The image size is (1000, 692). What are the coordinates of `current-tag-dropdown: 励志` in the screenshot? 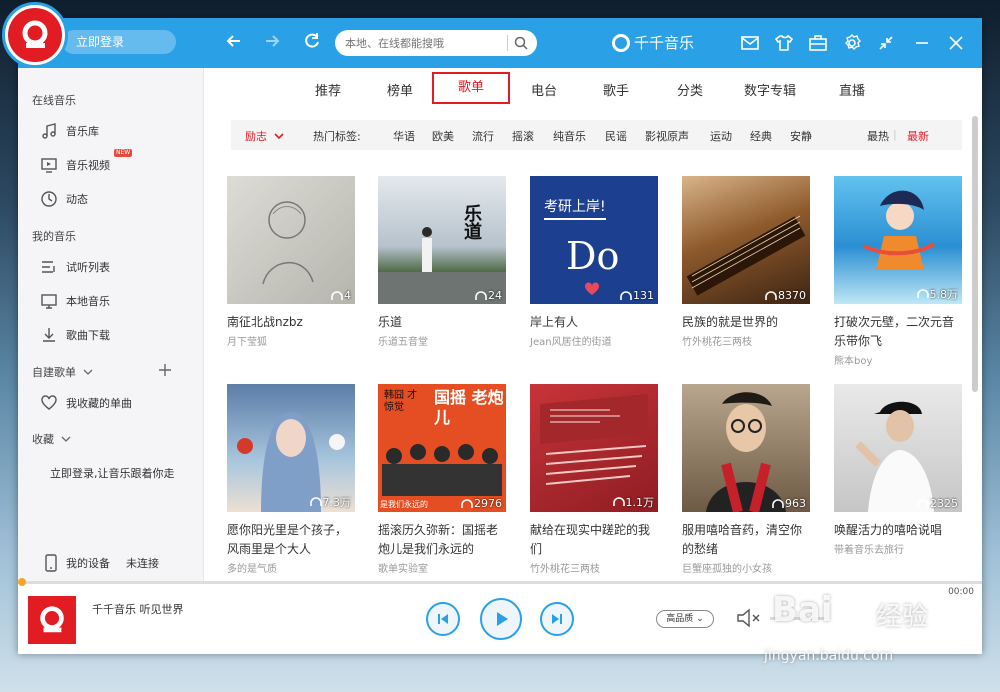 It's located at (265, 136).